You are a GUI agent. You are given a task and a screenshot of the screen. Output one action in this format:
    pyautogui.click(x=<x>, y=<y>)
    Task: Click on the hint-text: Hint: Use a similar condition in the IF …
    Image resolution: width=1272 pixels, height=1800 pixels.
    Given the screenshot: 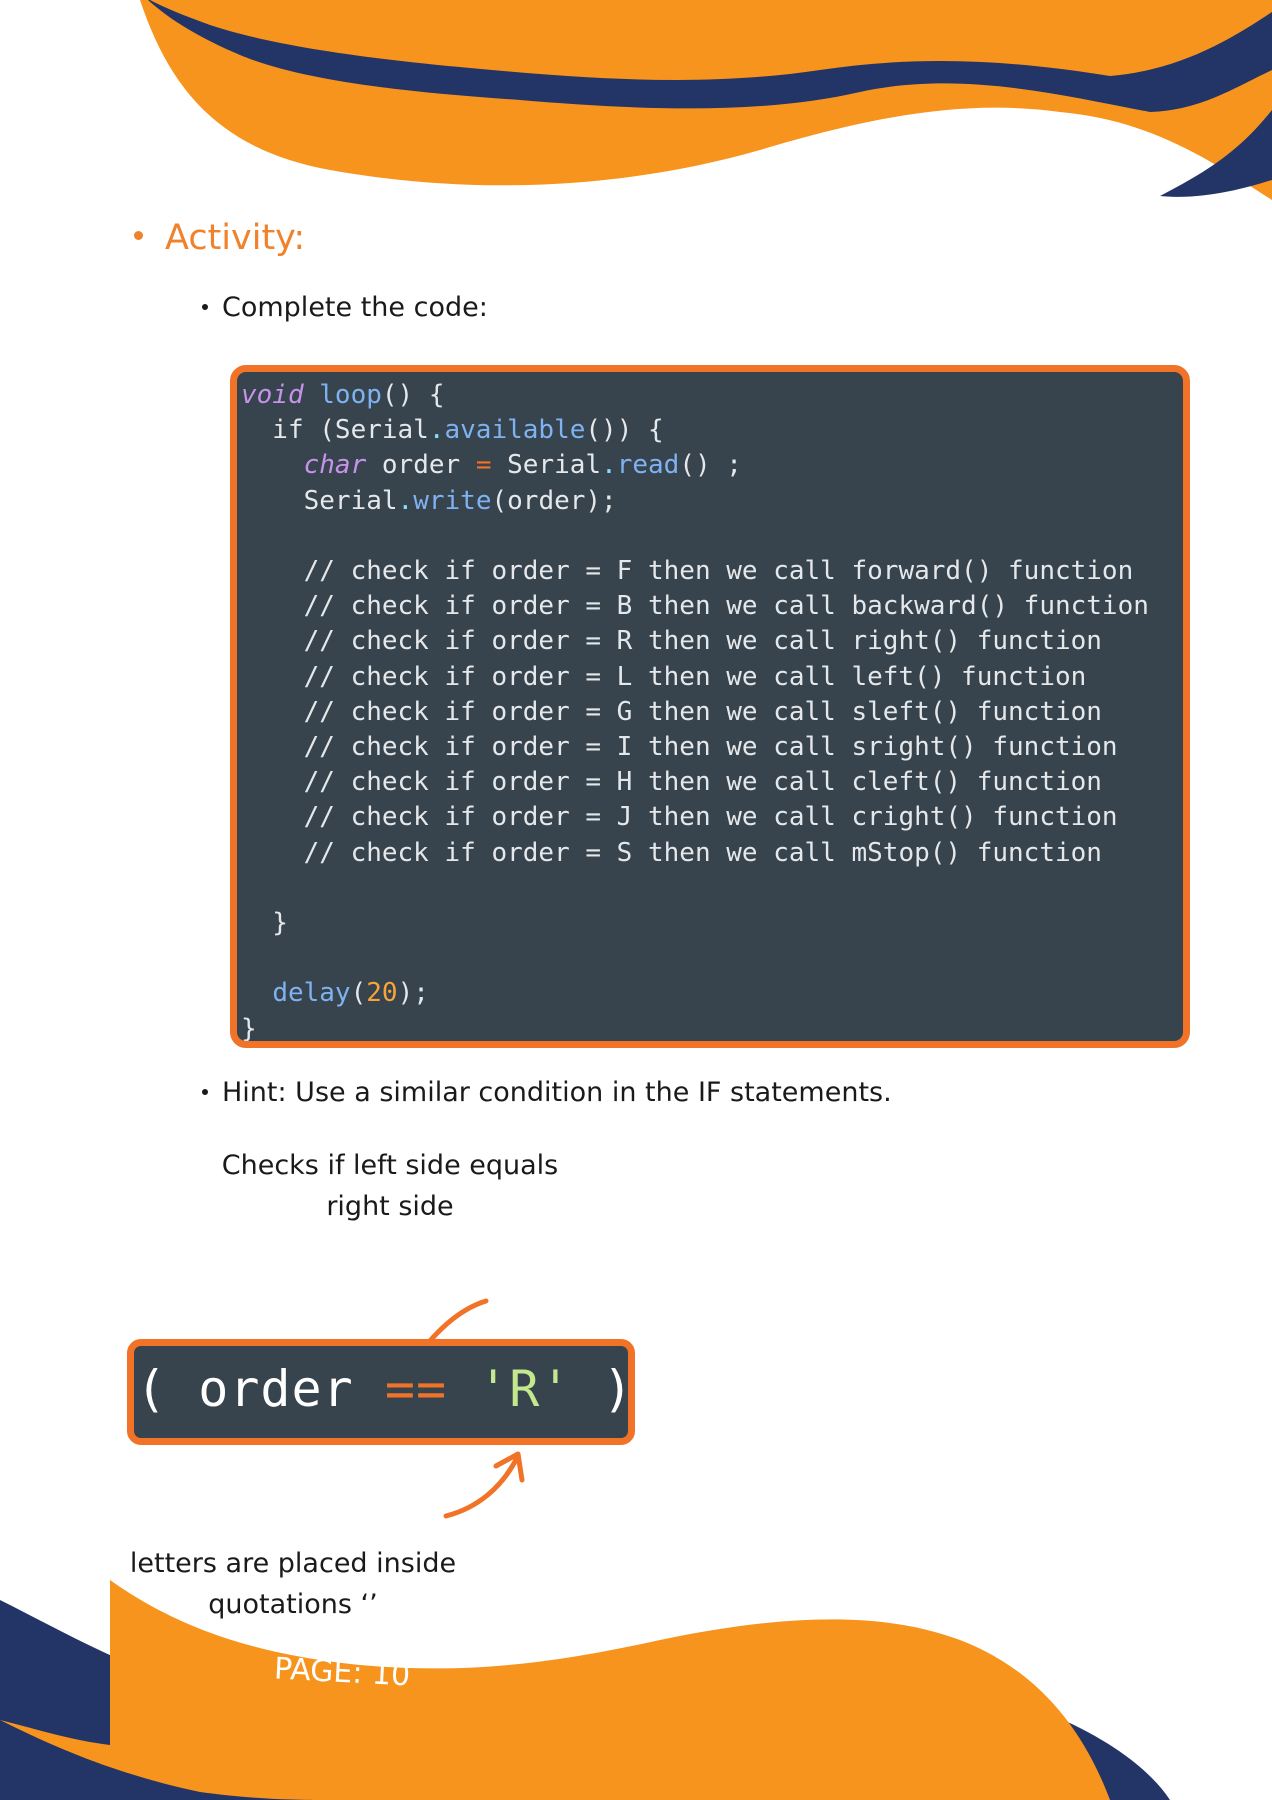 What is the action you would take?
    pyautogui.click(x=557, y=1092)
    